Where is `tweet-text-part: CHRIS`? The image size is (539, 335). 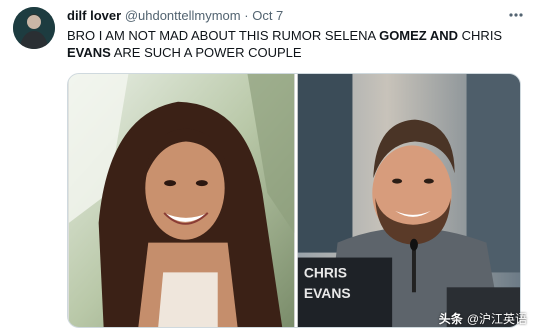 tweet-text-part: CHRIS is located at coordinates (480, 35).